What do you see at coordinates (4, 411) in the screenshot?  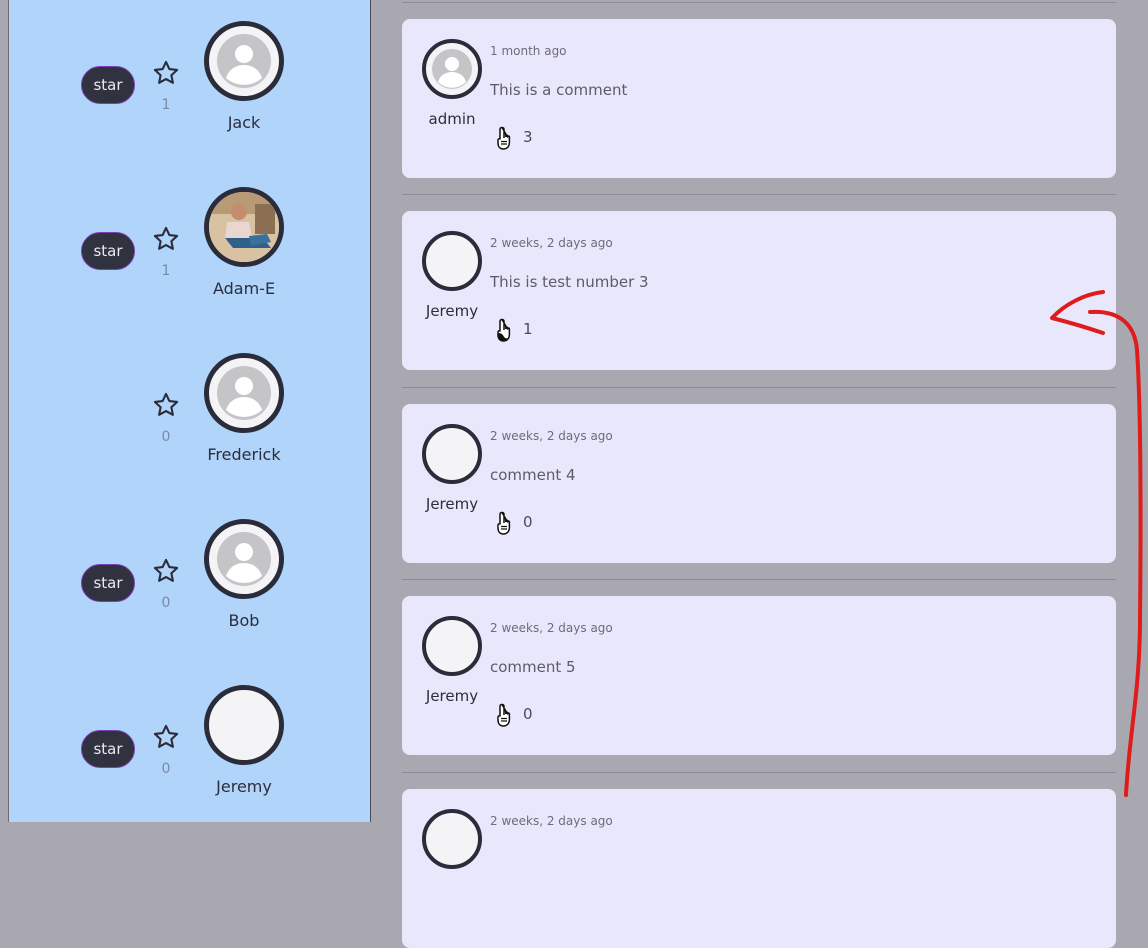 I see `window-left-edge` at bounding box center [4, 411].